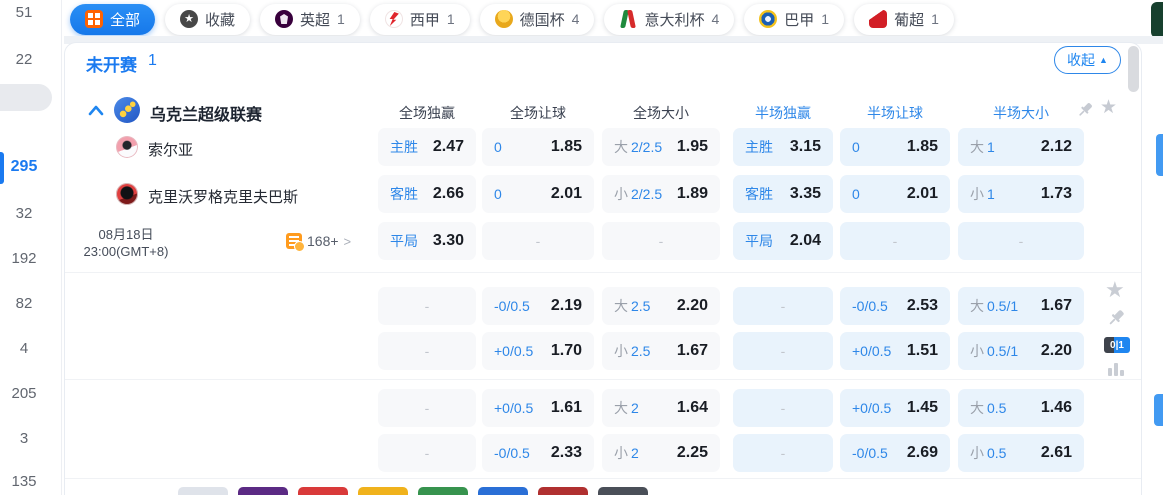  Describe the element at coordinates (1116, 369) in the screenshot. I see `bar-chart-icon` at that location.